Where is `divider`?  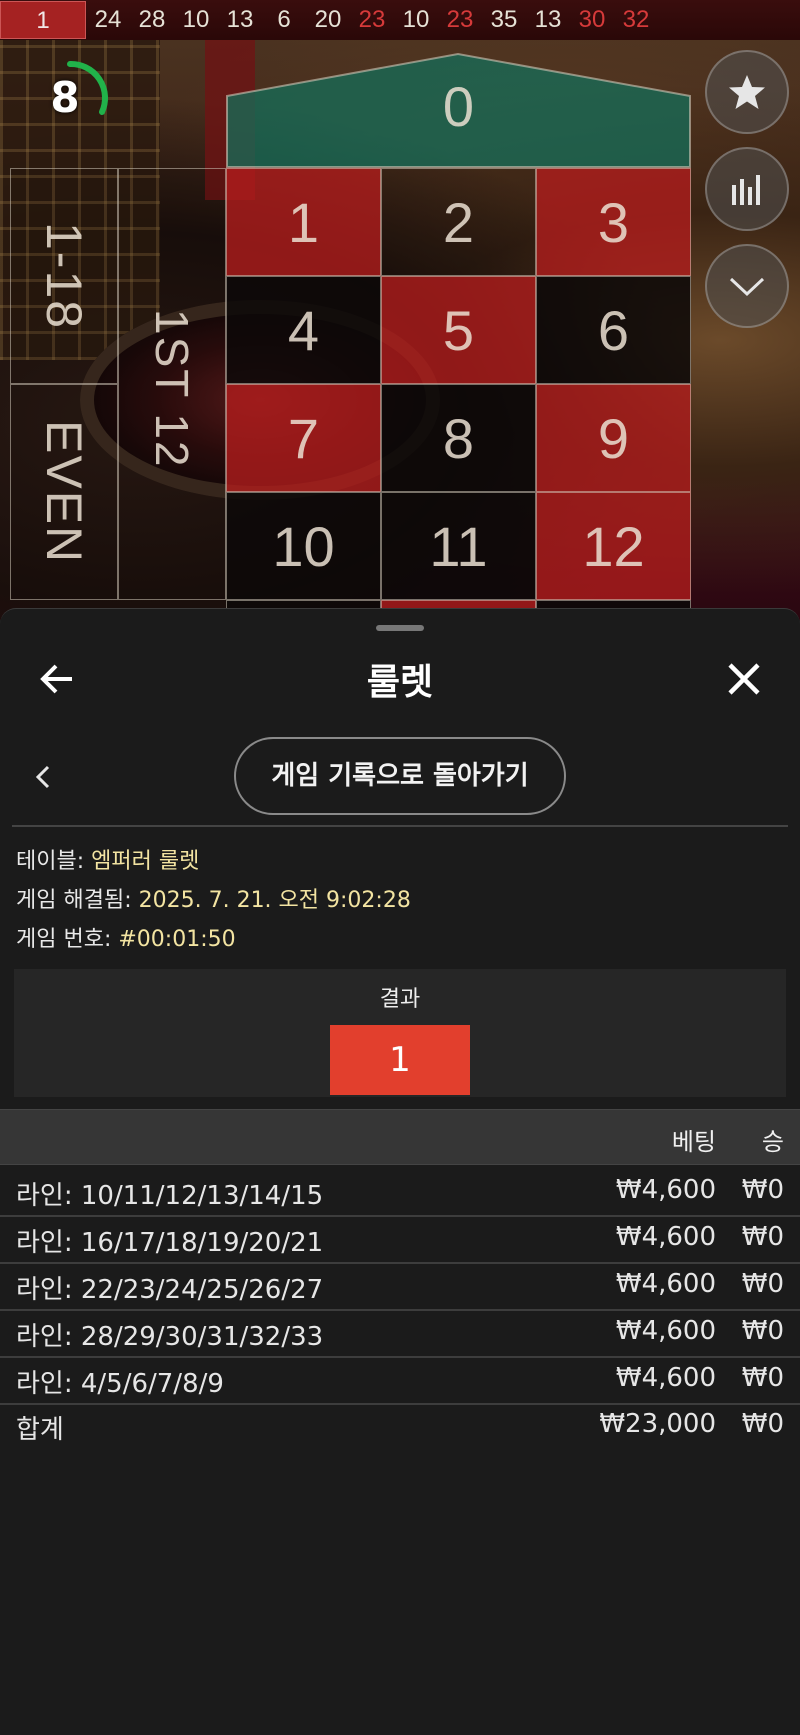 divider is located at coordinates (400, 826).